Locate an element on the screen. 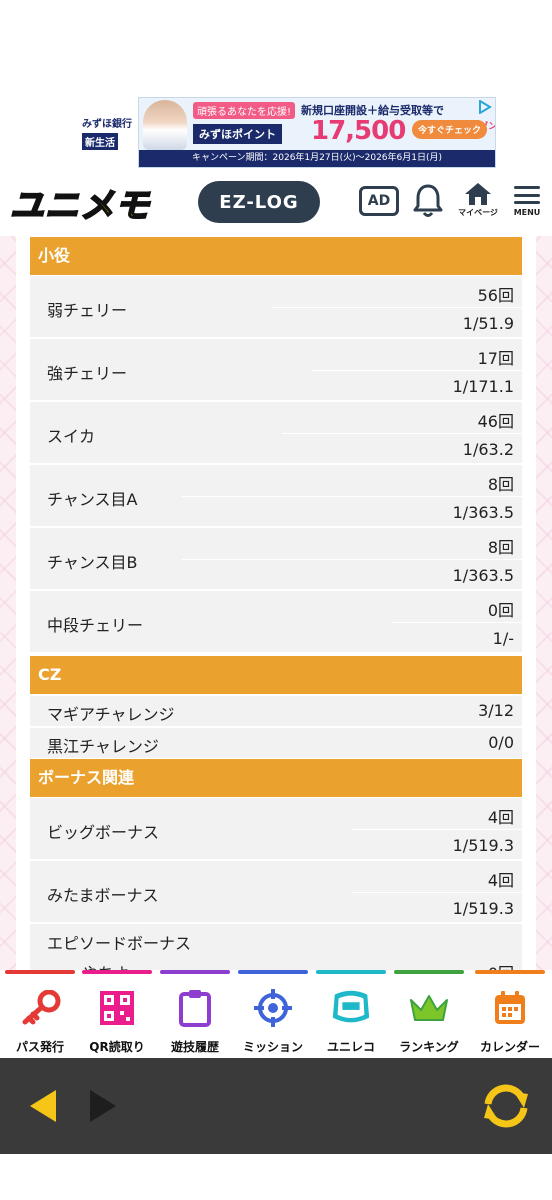 The height and width of the screenshot is (1200, 552). menu-button: MENU is located at coordinates (527, 206).